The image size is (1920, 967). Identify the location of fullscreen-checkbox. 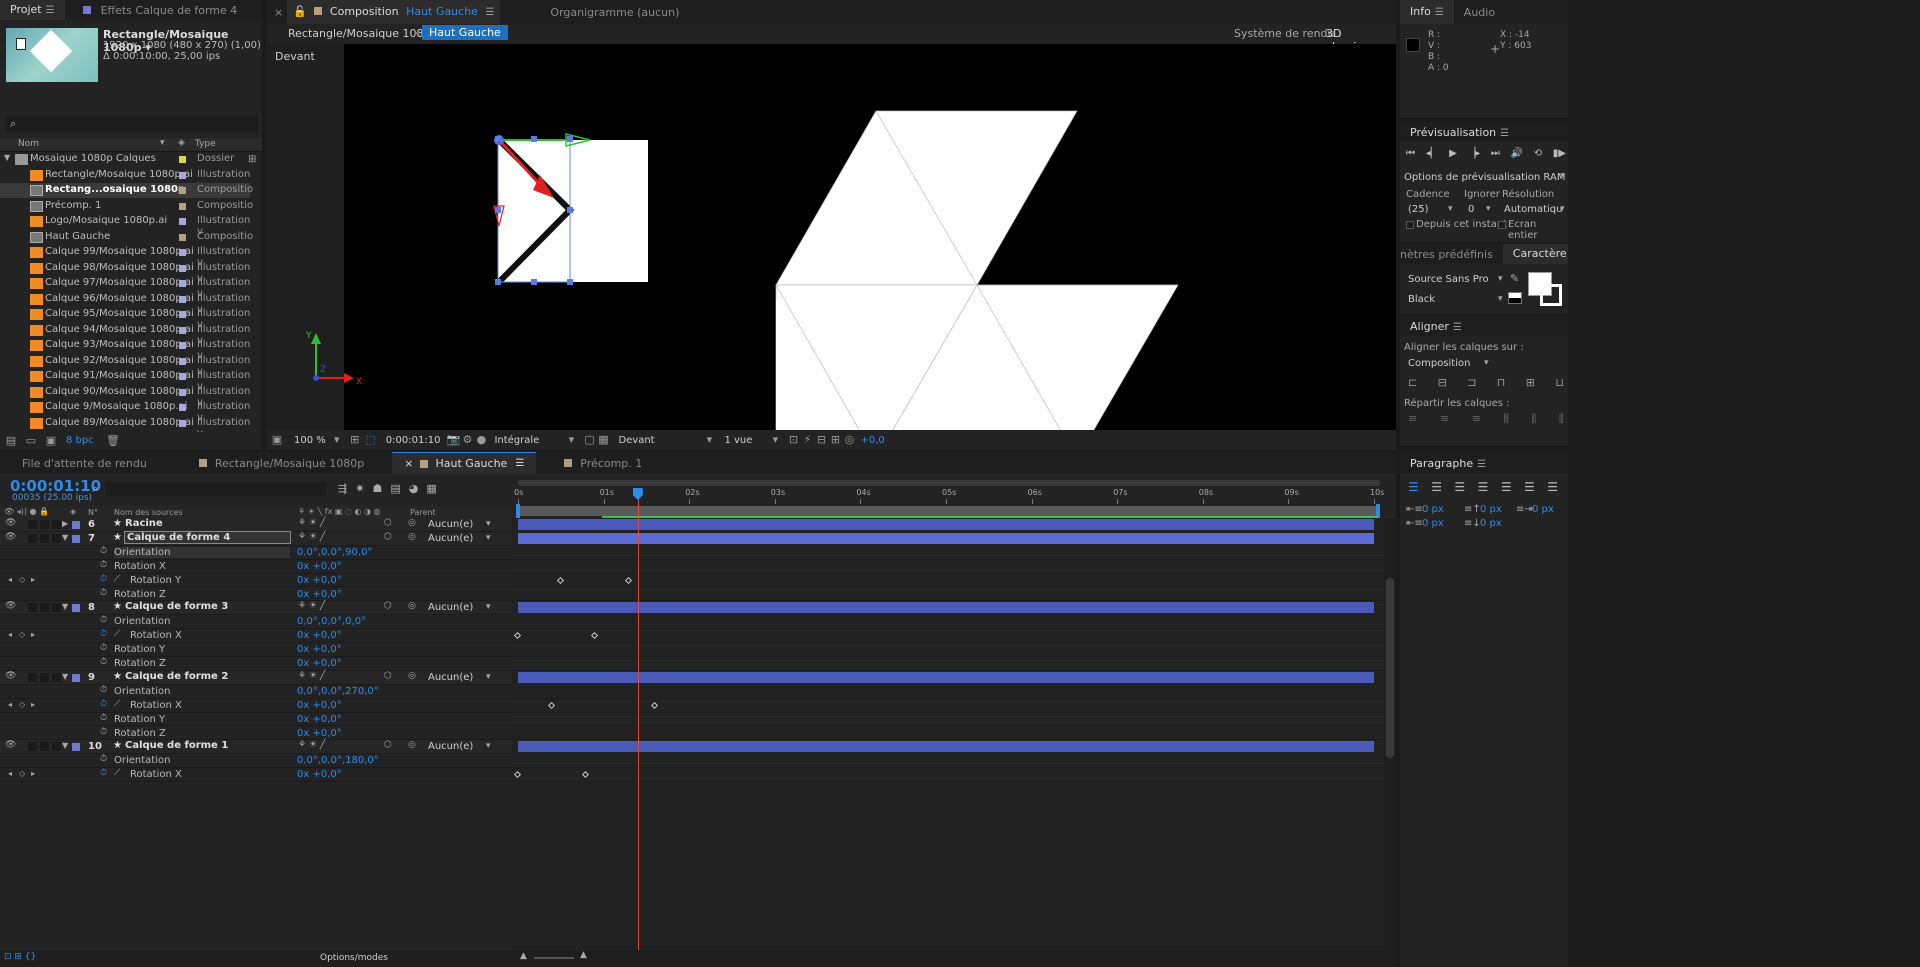
(1502, 225).